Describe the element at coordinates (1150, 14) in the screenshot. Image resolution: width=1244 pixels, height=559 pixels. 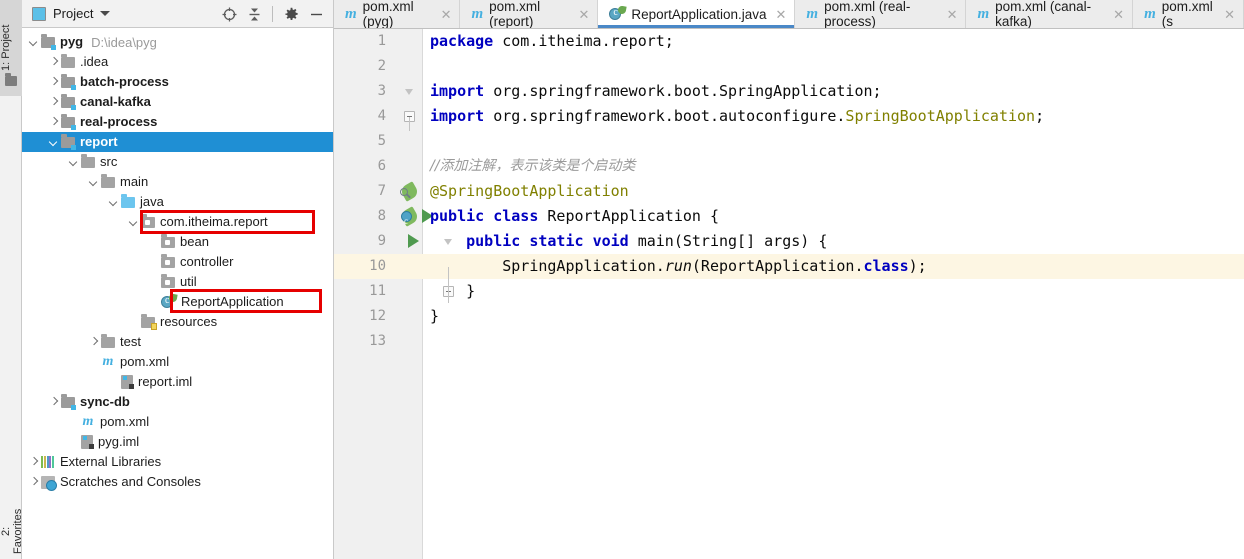
I see `maven-pom-icon: m` at that location.